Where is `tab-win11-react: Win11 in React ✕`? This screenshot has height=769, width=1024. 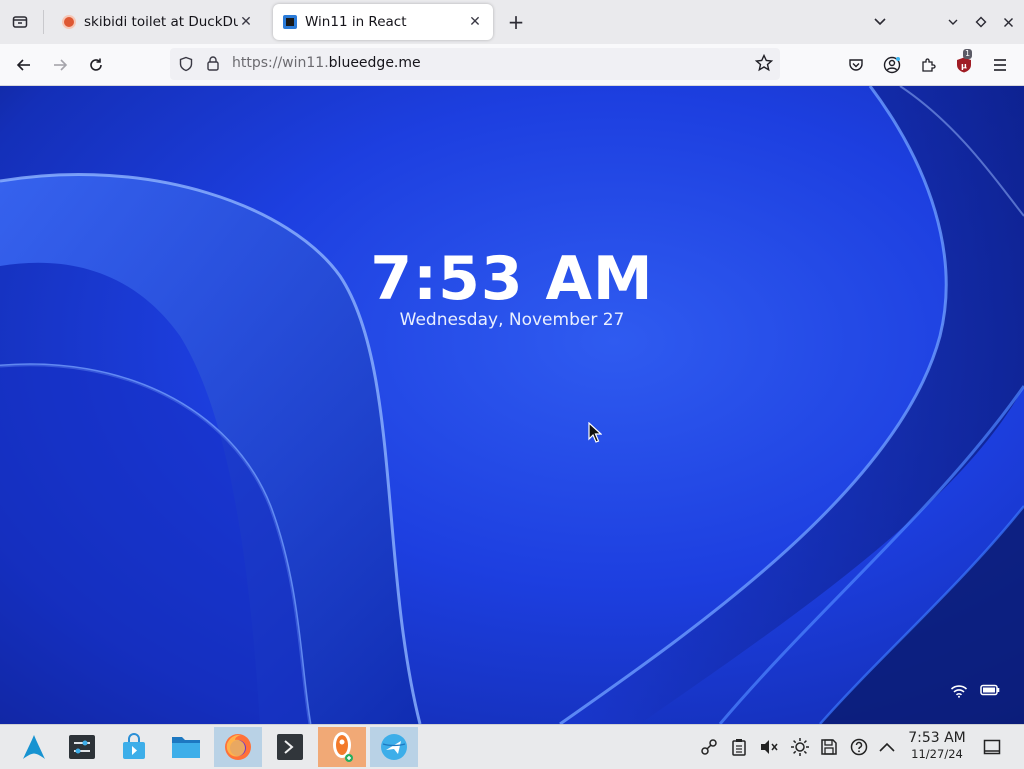 tab-win11-react: Win11 in React ✕ is located at coordinates (383, 22).